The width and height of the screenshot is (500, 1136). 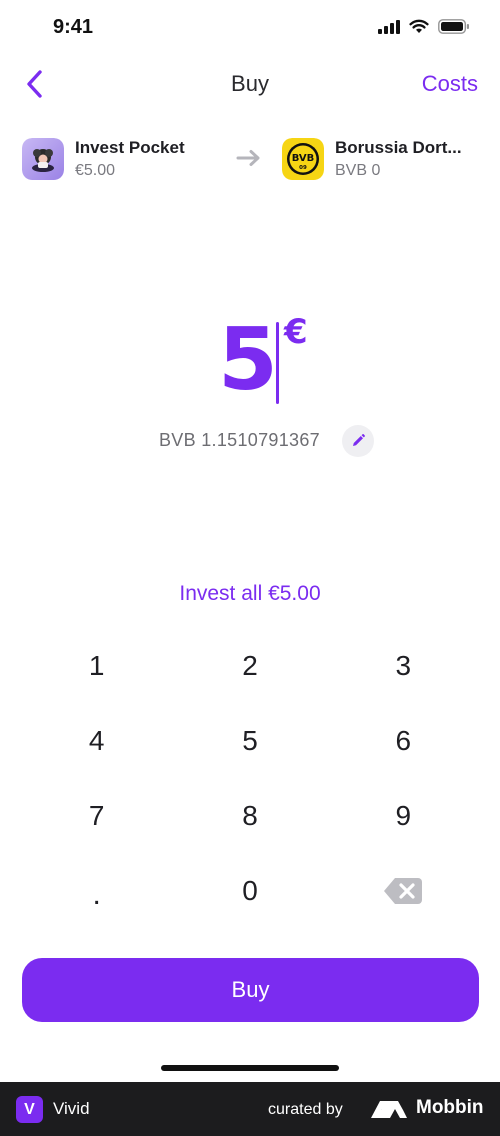 What do you see at coordinates (305, 1109) in the screenshot?
I see `curated-by-label: curated by` at bounding box center [305, 1109].